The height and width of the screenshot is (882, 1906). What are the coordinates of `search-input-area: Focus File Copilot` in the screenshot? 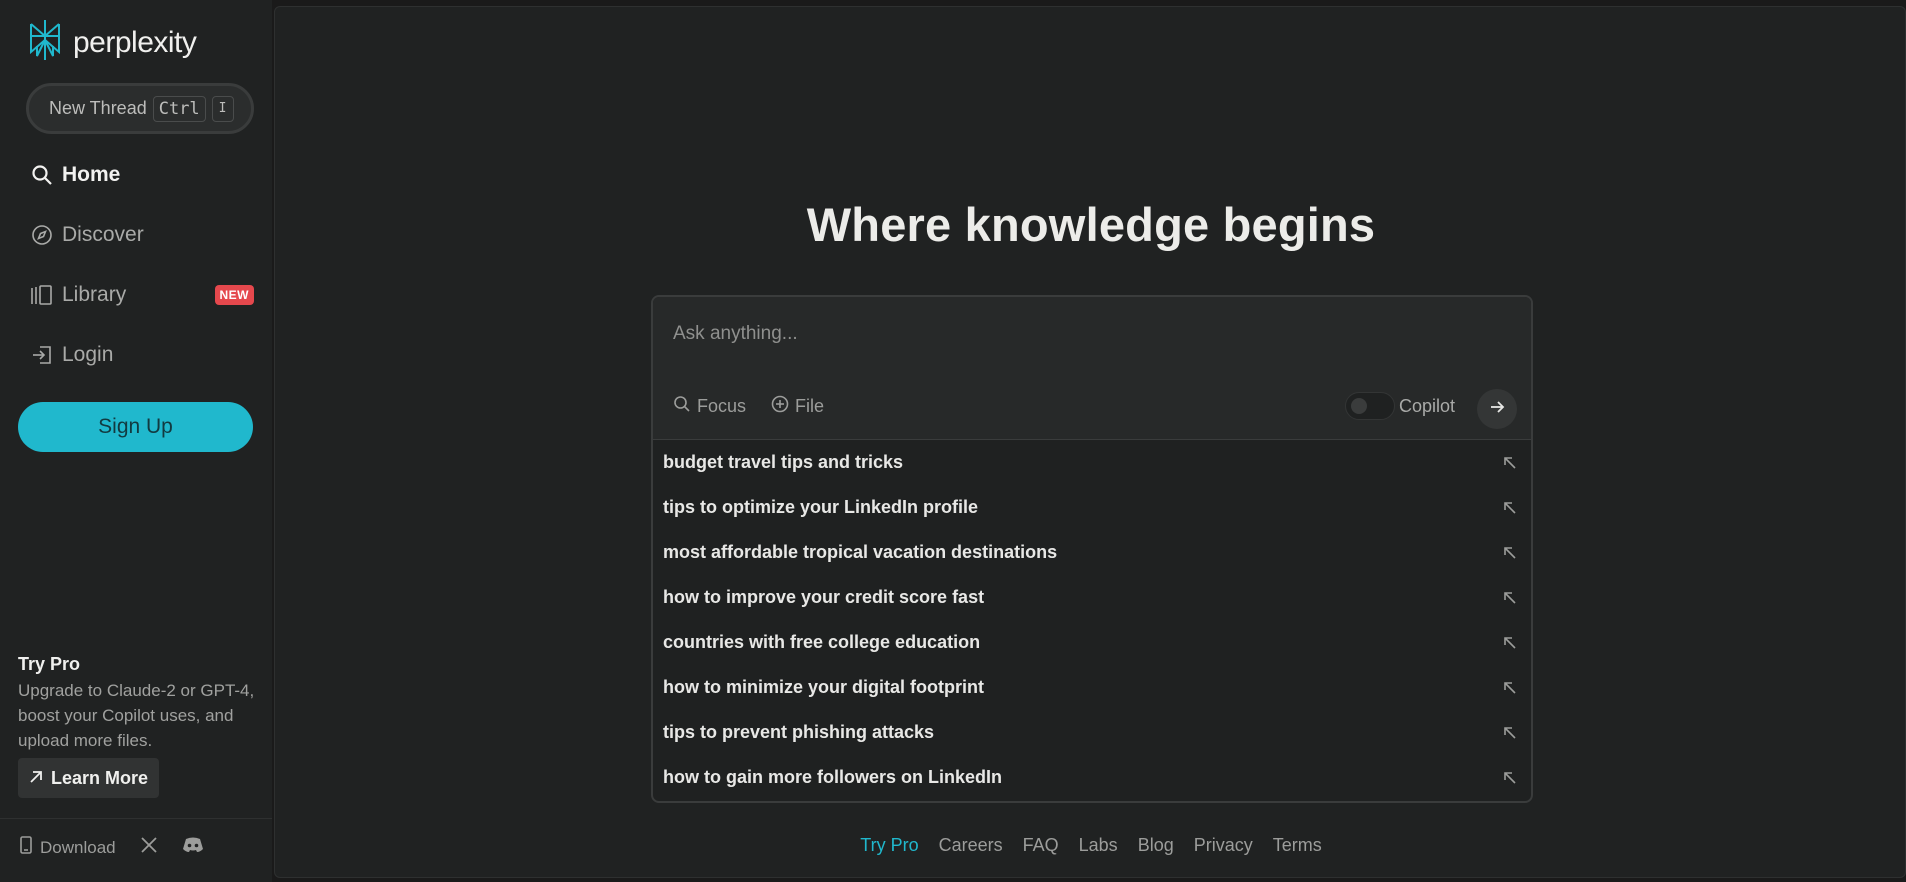 It's located at (1092, 368).